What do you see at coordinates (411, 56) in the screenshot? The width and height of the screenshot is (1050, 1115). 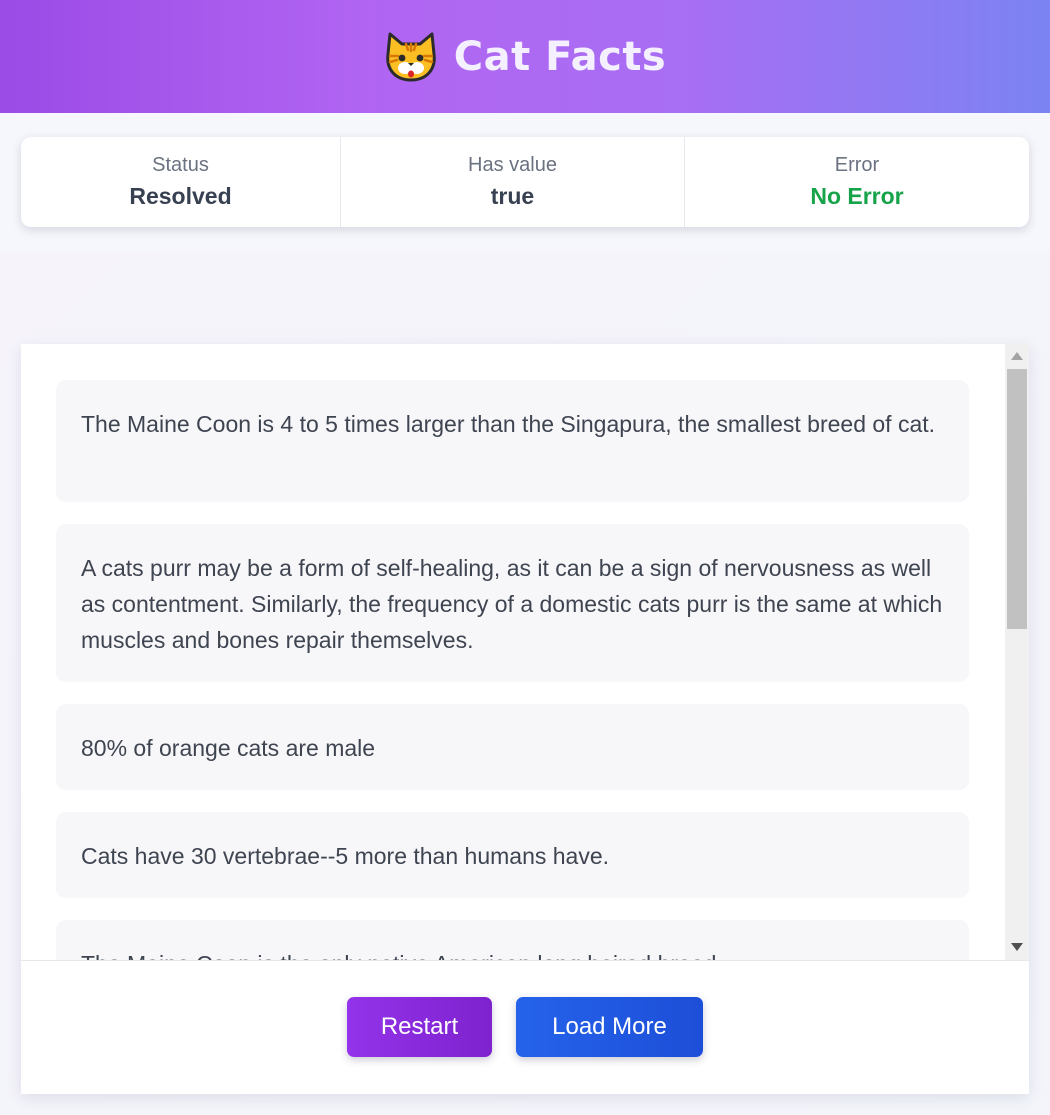 I see `cat-face-icon` at bounding box center [411, 56].